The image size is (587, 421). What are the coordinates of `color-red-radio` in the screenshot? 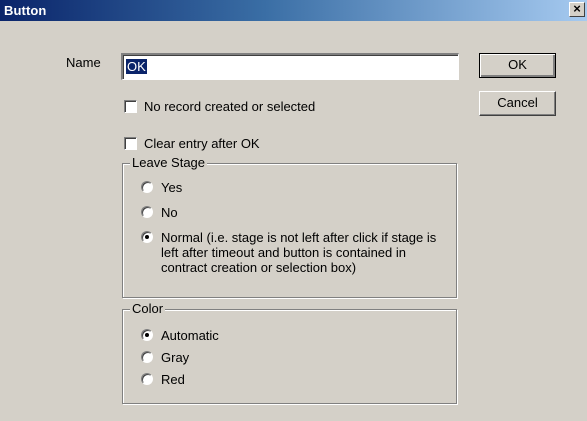 It's located at (147, 379).